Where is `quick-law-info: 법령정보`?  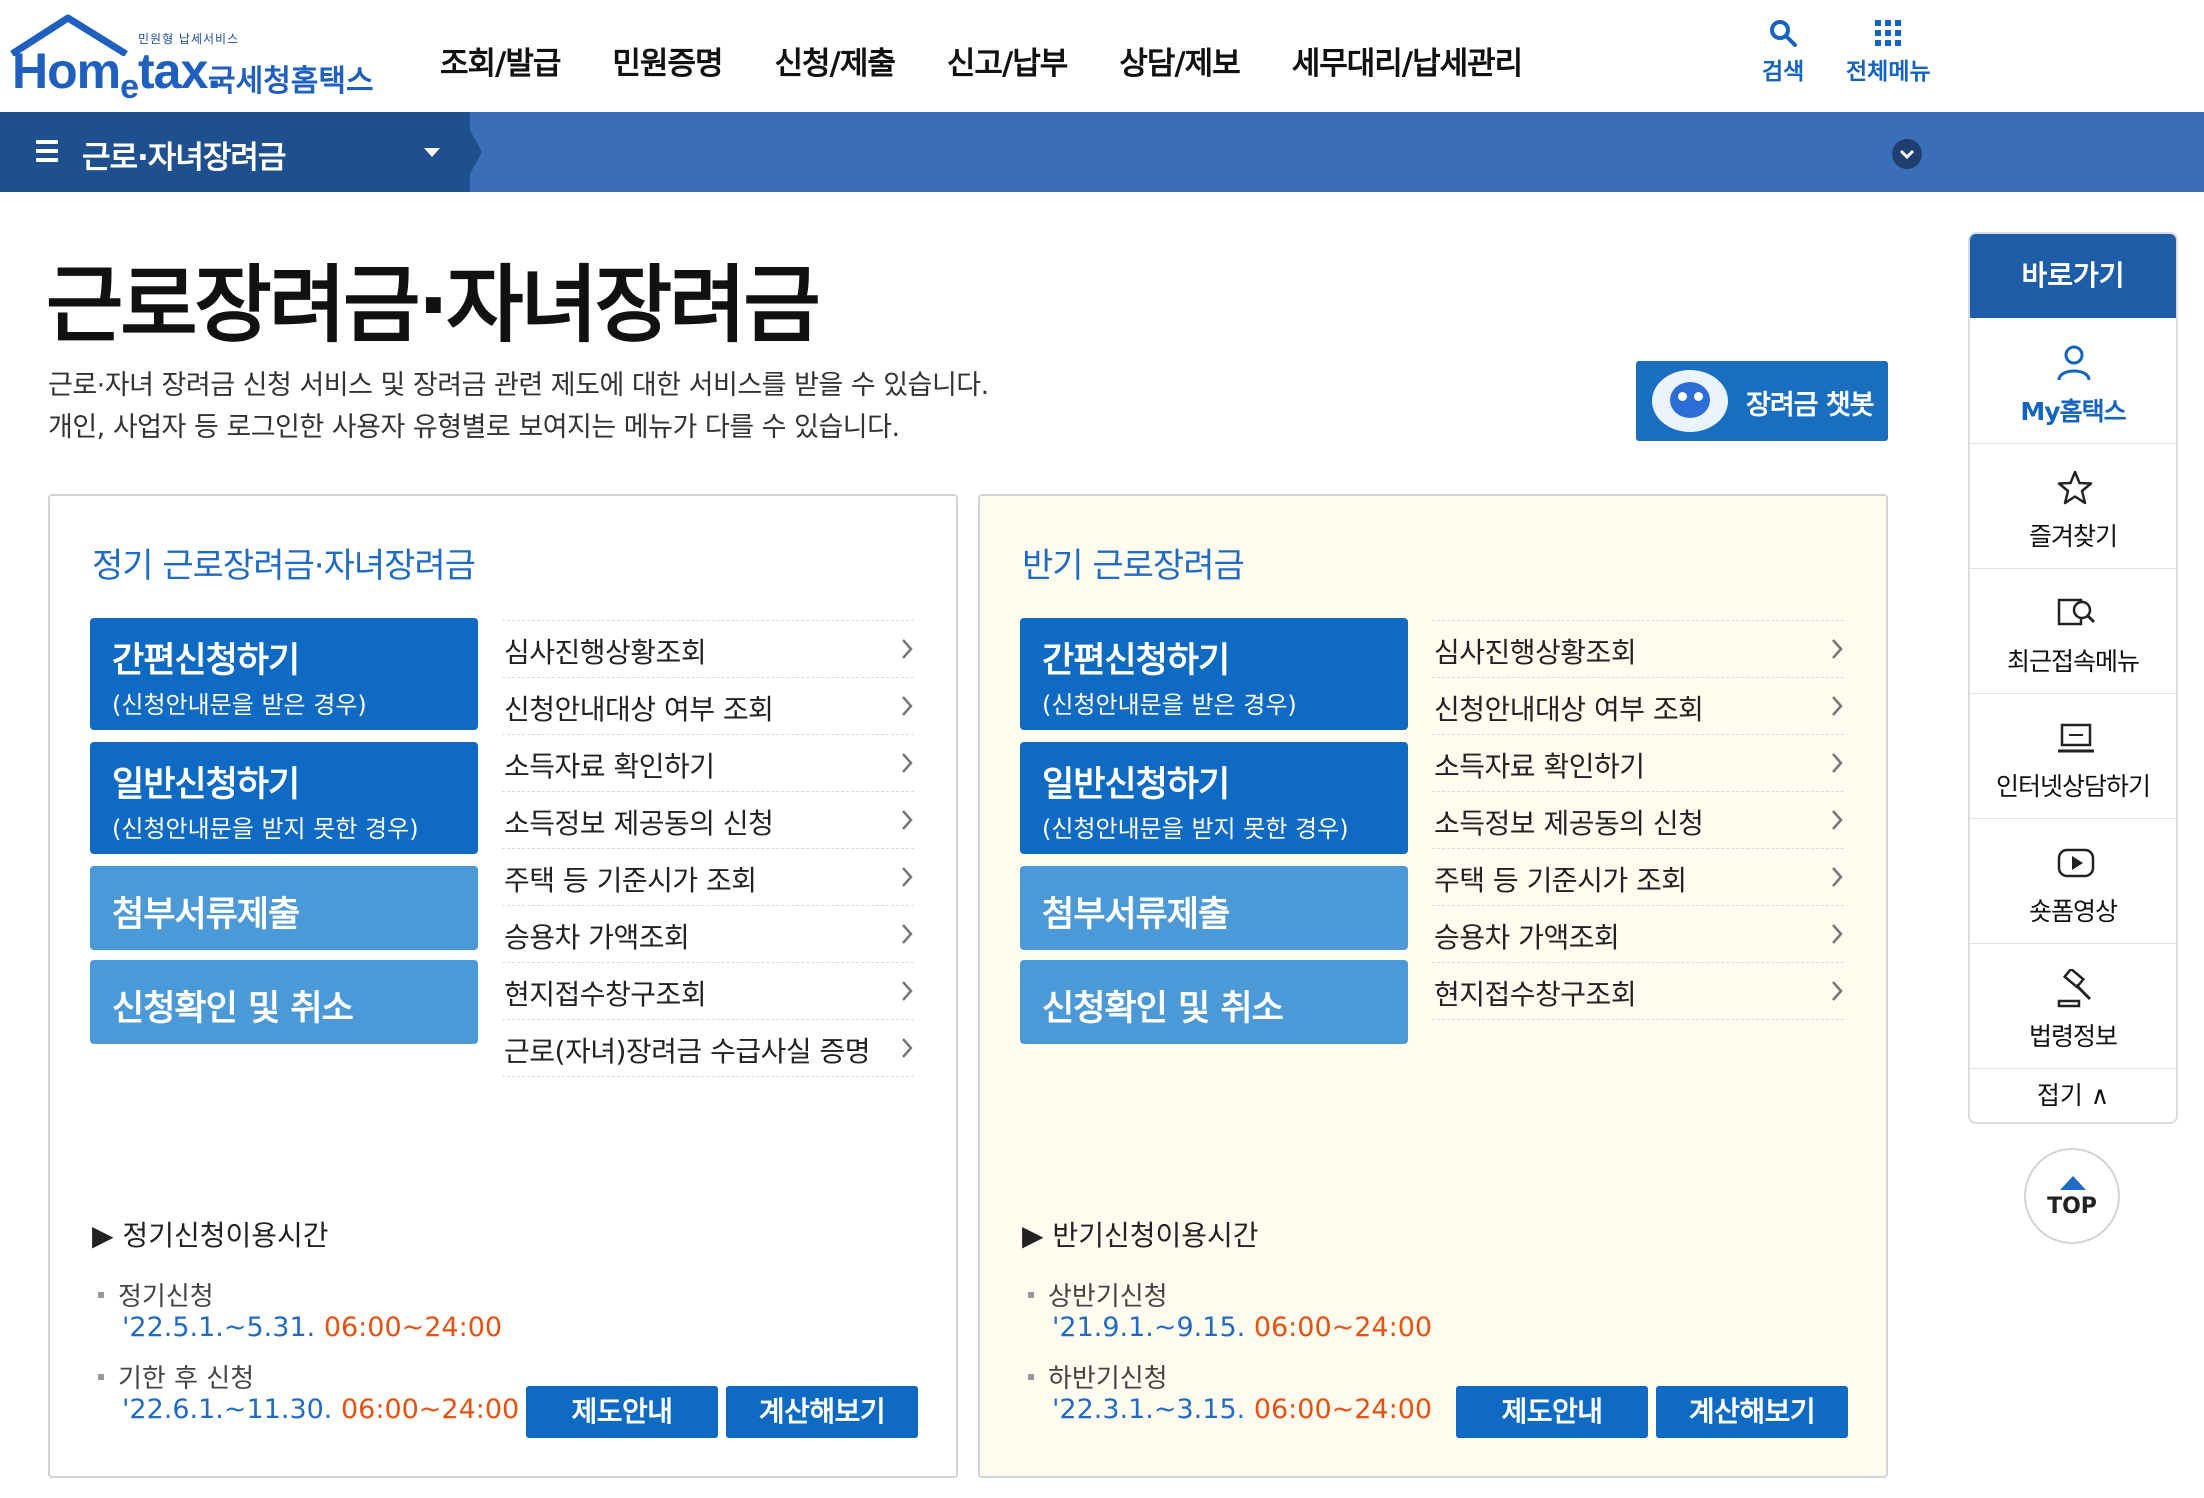 quick-law-info: 법령정보 is located at coordinates (2073, 1006).